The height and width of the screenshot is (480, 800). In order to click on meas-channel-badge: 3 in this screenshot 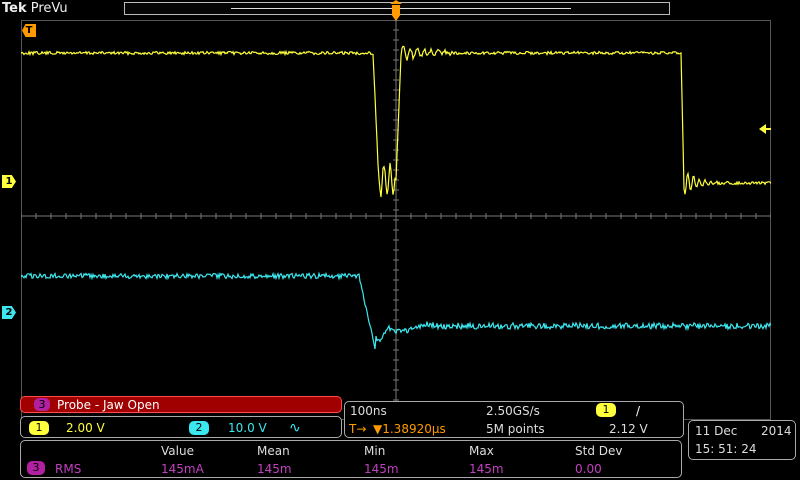, I will do `click(36, 468)`.